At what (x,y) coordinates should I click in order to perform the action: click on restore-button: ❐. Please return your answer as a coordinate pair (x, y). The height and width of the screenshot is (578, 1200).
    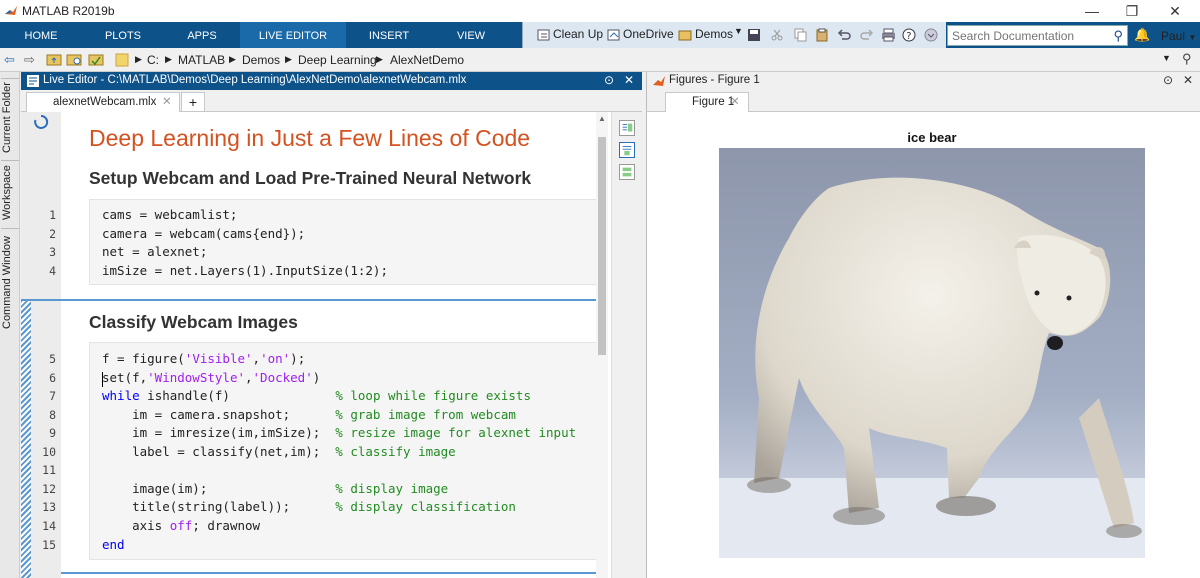
    Looking at the image, I should click on (1132, 11).